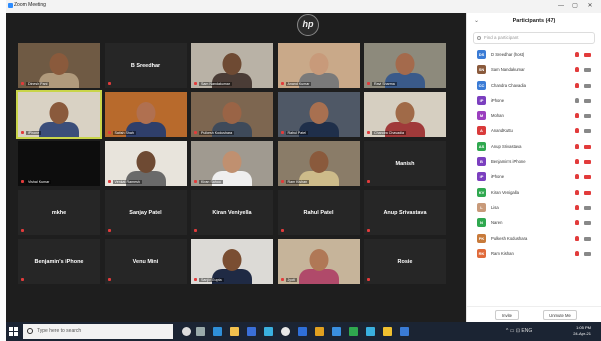 Image resolution: width=601 pixels, height=341 pixels. Describe the element at coordinates (534, 238) in the screenshot. I see `participant-row: PK Pulkesh Kodushara` at that location.